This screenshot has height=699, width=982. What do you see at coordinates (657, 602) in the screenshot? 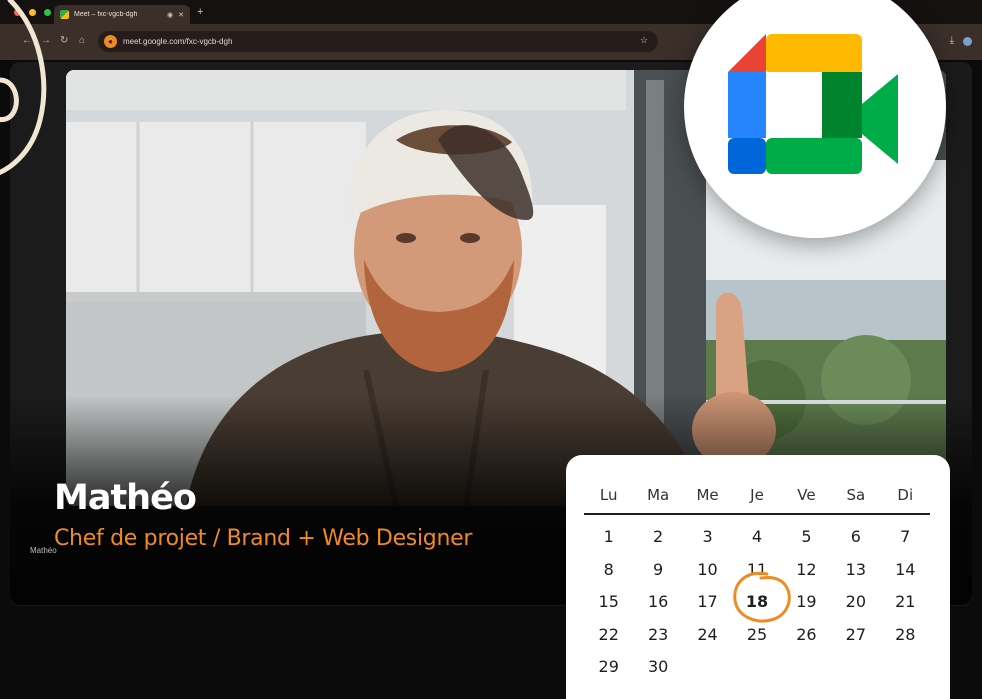
I see `calendar-day: 16` at bounding box center [657, 602].